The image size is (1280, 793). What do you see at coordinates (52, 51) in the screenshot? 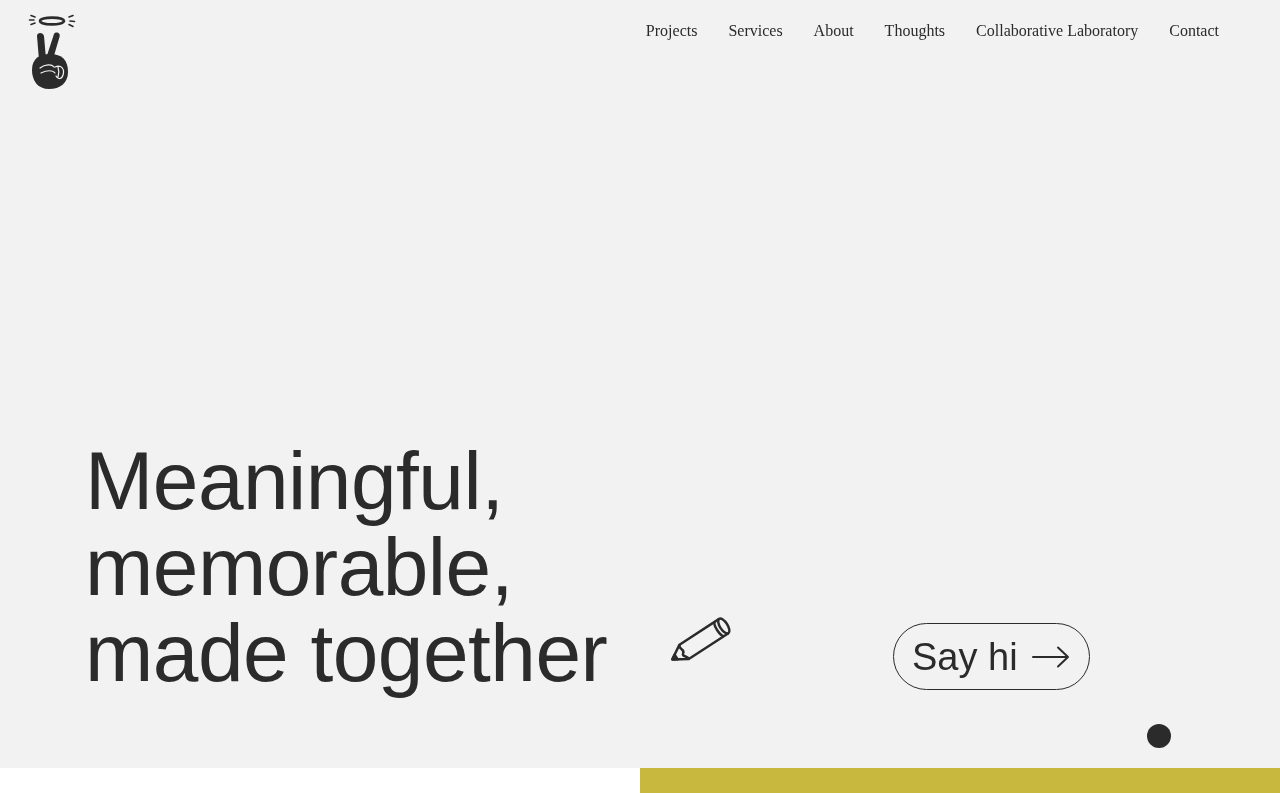
I see `peace-hand-icon` at bounding box center [52, 51].